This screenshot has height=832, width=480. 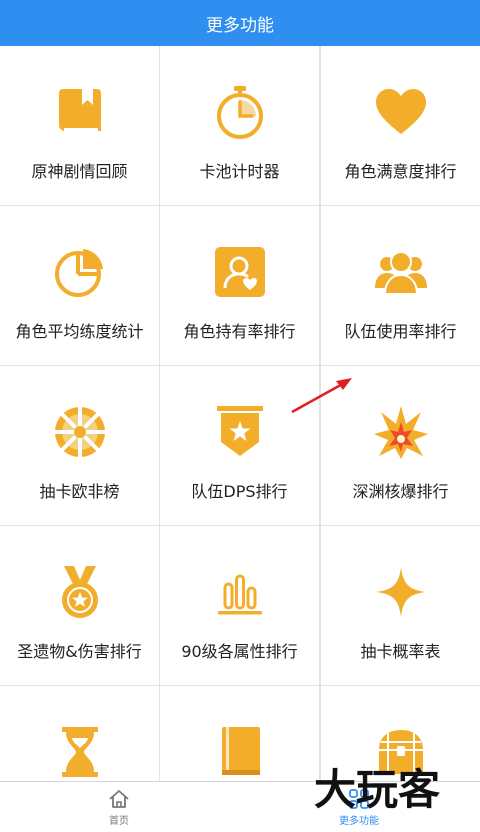 I want to click on feature-tile-story-review: 原神剧情回顾, so click(x=79, y=125).